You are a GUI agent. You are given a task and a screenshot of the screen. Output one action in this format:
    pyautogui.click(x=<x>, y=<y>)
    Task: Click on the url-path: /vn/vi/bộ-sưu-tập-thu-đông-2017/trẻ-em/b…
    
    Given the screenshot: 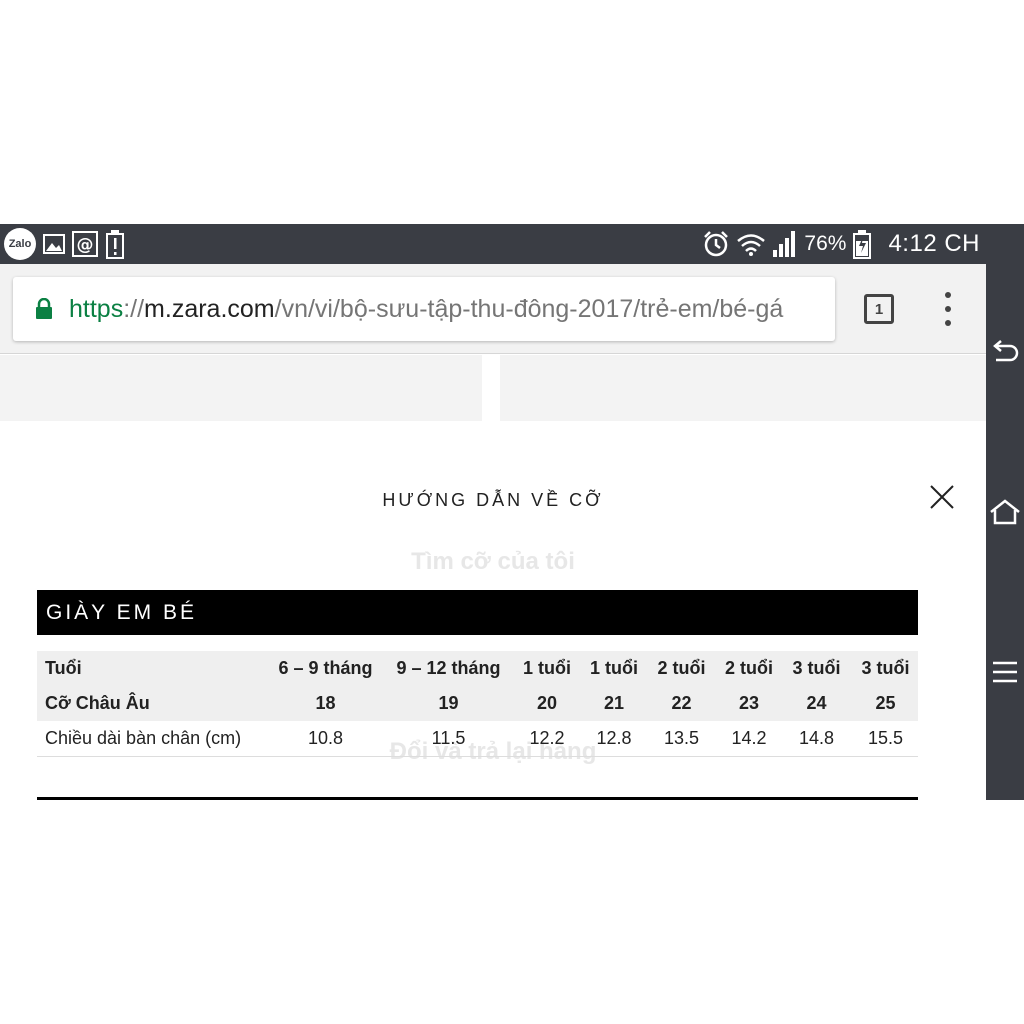 What is the action you would take?
    pyautogui.click(x=529, y=308)
    